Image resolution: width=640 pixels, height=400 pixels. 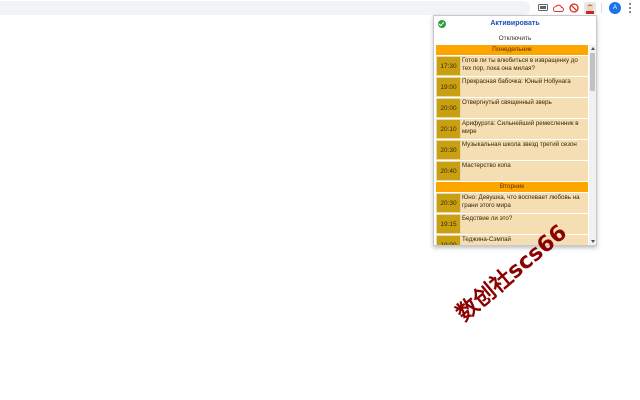 What do you see at coordinates (448, 171) in the screenshot?
I see `show-time: 20:40` at bounding box center [448, 171].